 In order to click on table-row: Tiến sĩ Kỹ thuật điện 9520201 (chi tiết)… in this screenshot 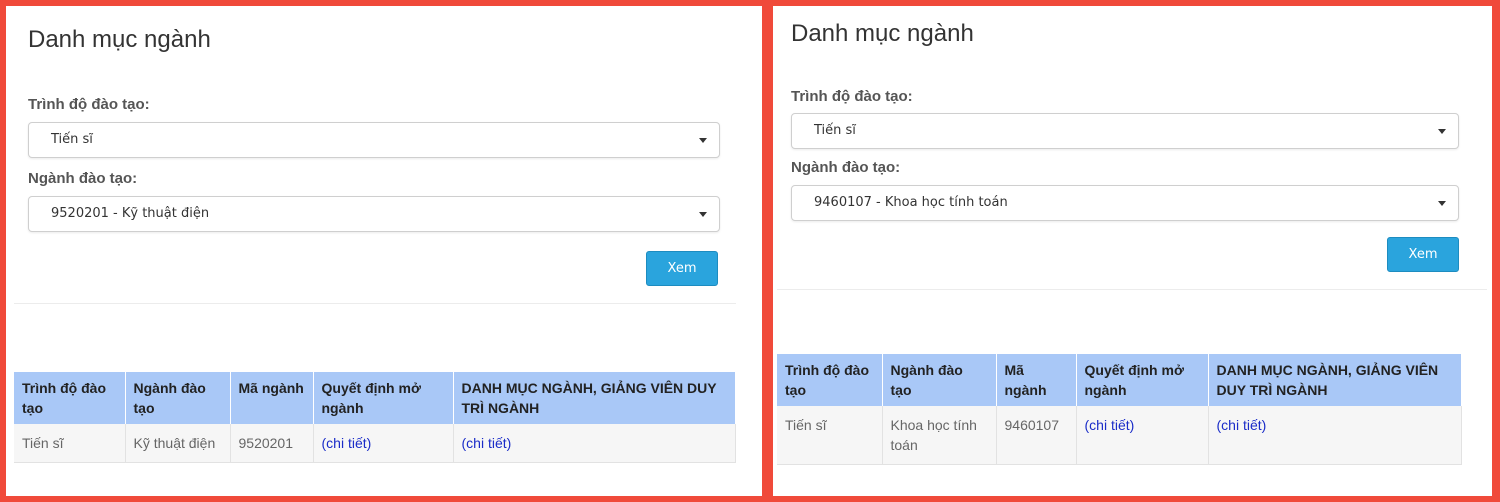, I will do `click(375, 443)`.